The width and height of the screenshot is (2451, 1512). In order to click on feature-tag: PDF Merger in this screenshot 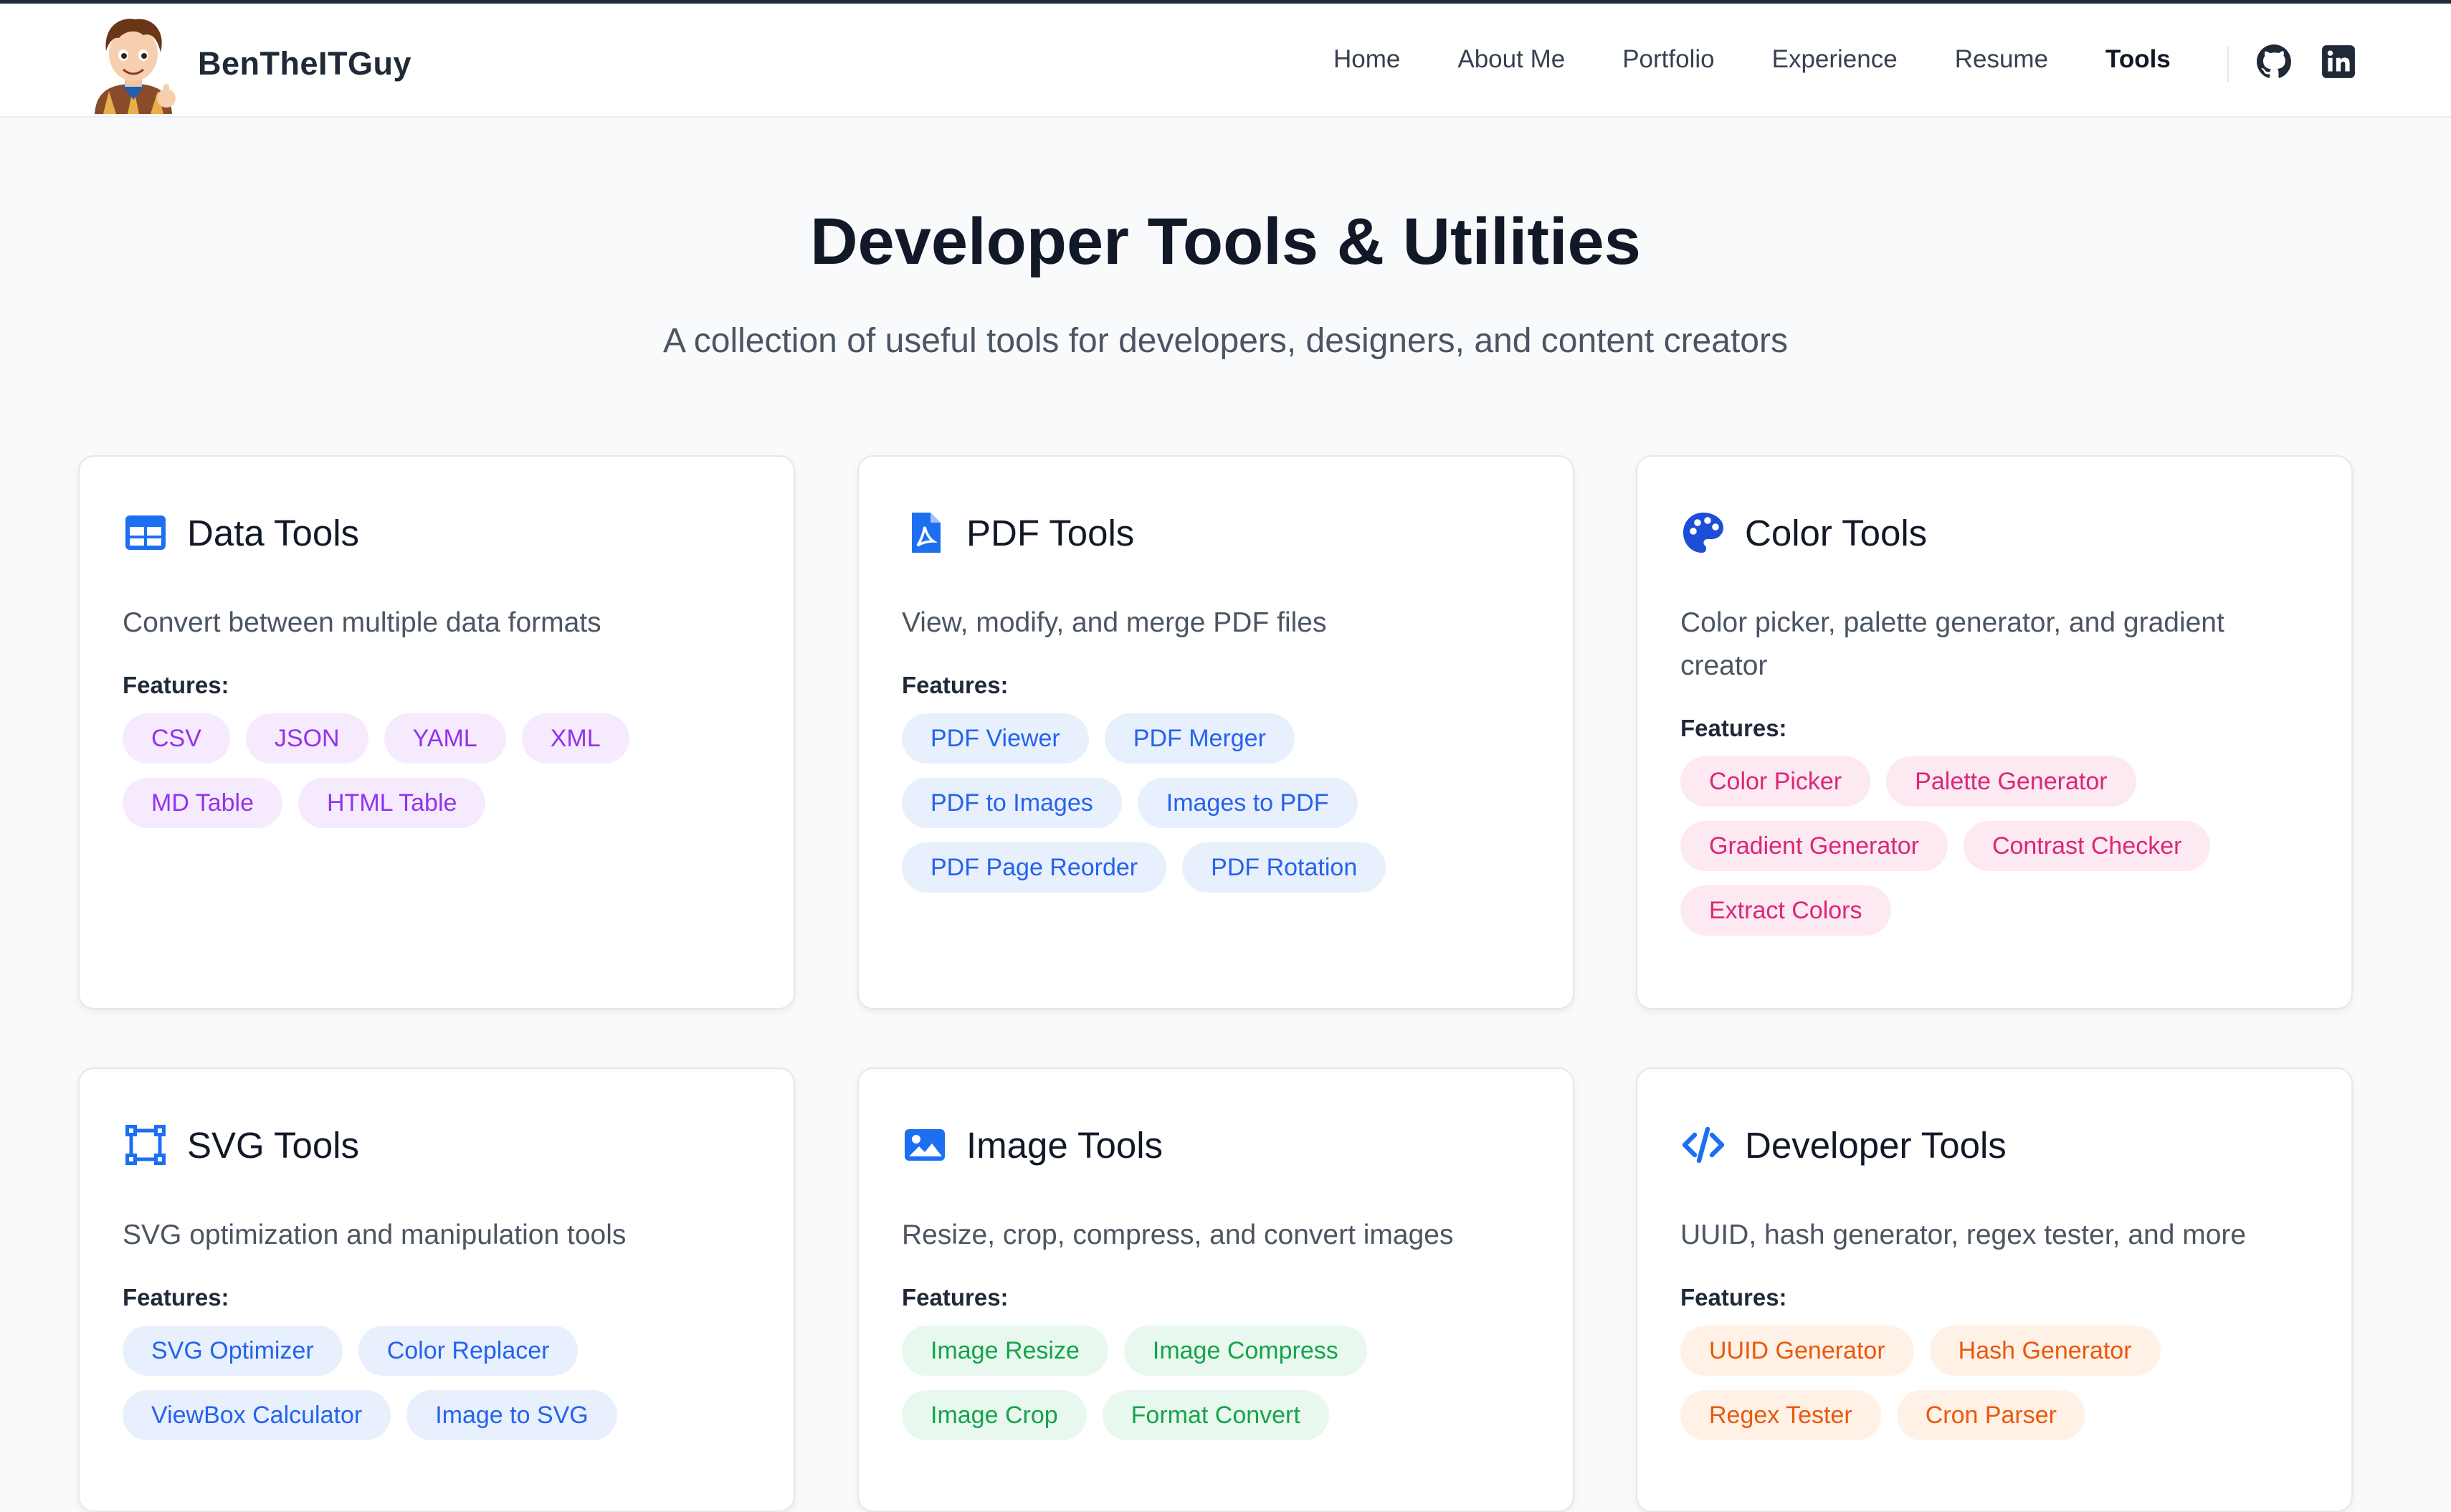, I will do `click(1199, 738)`.